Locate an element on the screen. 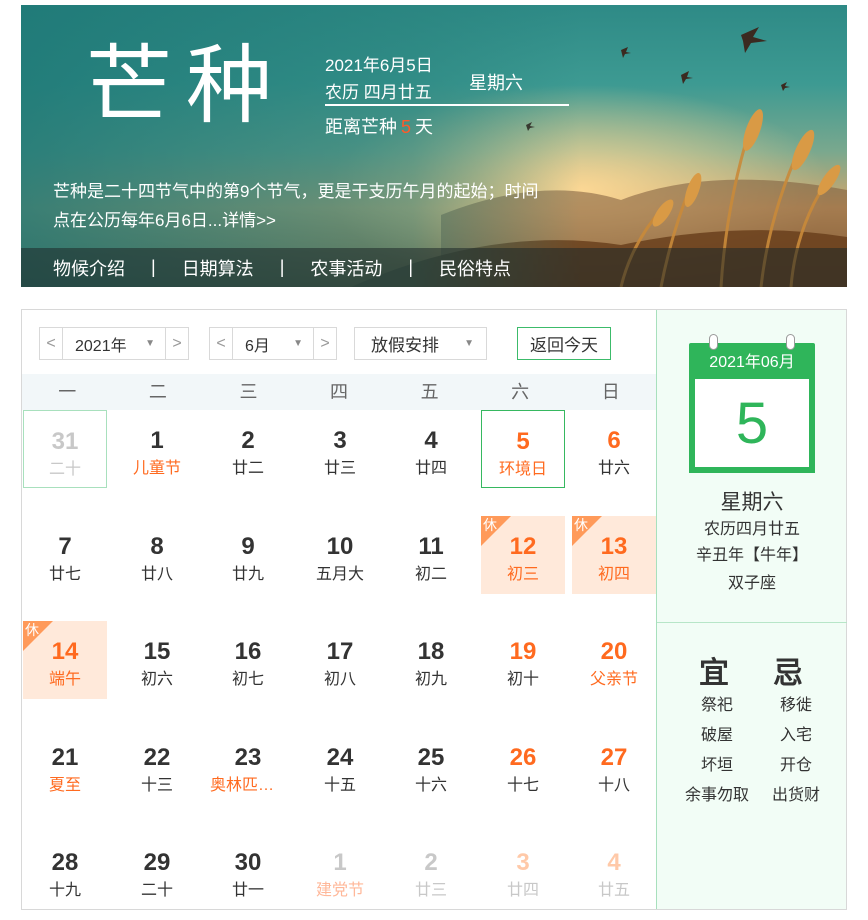  day-cell: 3 廿三 is located at coordinates (340, 449).